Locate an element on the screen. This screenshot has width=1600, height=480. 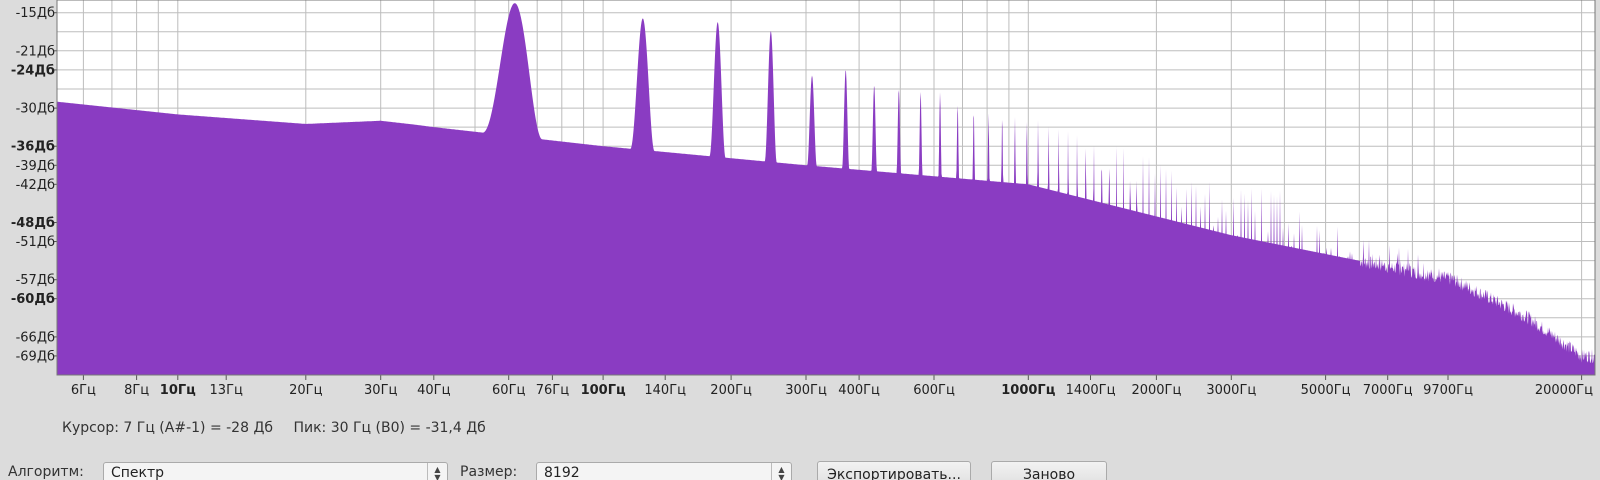
x-tick-label: 1400Гц is located at coordinates (1091, 390).